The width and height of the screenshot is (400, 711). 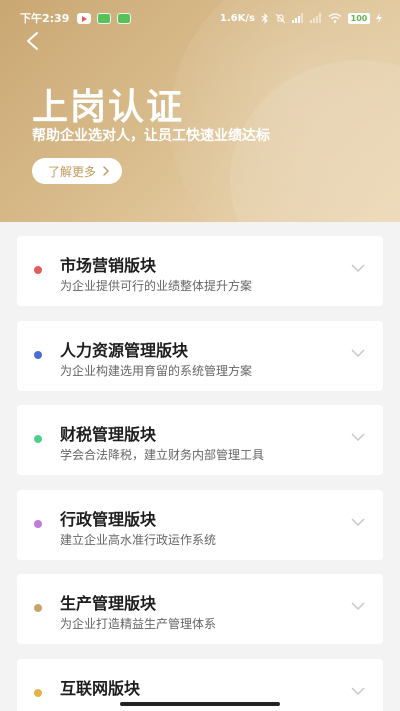 I want to click on module-title: 行政管理版块, so click(x=108, y=519).